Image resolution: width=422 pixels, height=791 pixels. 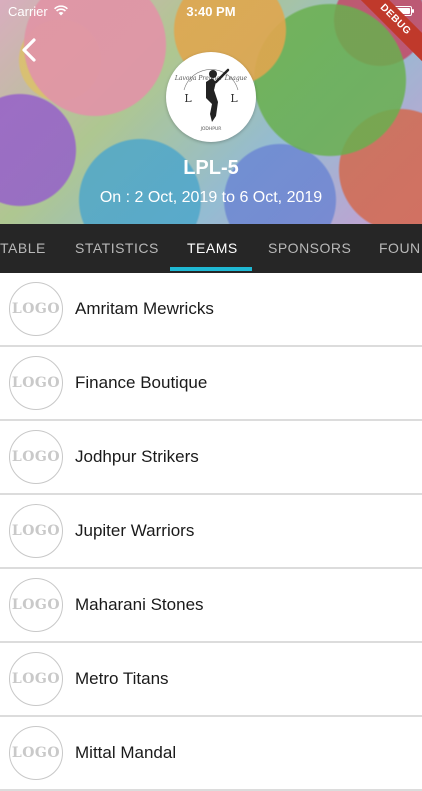 What do you see at coordinates (23, 248) in the screenshot?
I see `tab-table: TABLE` at bounding box center [23, 248].